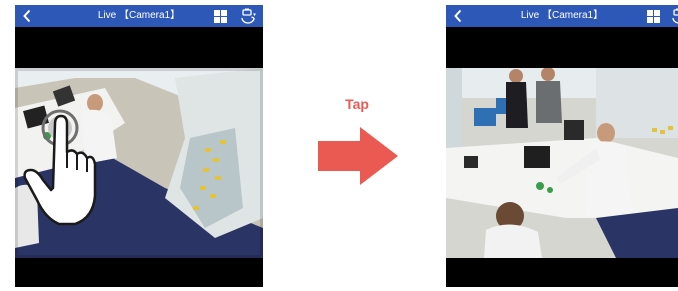 The width and height of the screenshot is (678, 291). I want to click on tap-instruction-label: Tap, so click(357, 104).